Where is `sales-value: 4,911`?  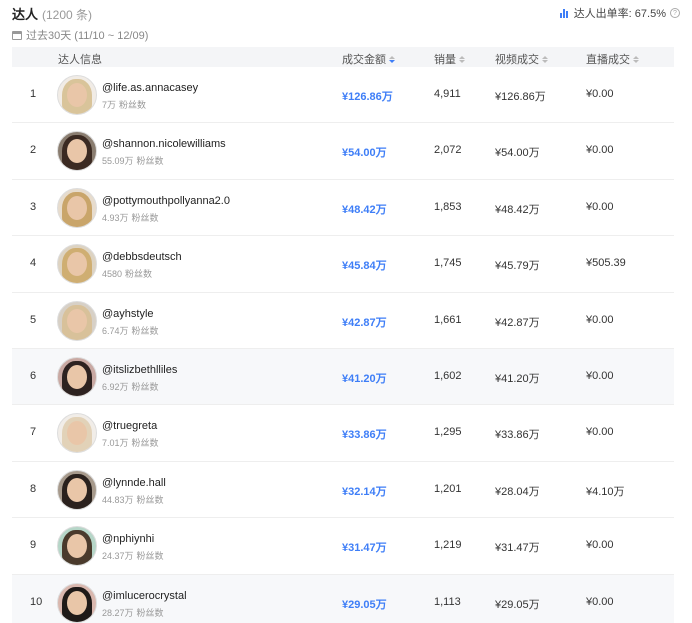
sales-value: 4,911 is located at coordinates (447, 94).